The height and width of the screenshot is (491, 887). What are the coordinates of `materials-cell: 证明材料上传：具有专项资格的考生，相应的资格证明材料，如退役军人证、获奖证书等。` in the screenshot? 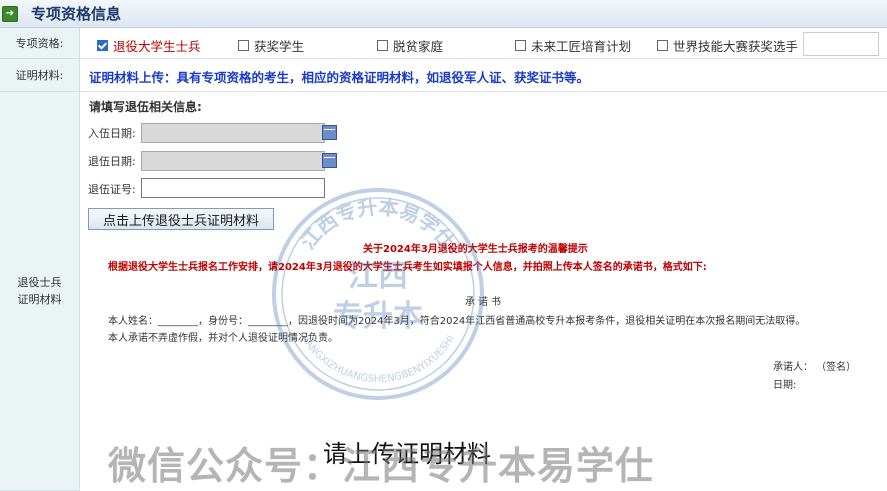 It's located at (483, 75).